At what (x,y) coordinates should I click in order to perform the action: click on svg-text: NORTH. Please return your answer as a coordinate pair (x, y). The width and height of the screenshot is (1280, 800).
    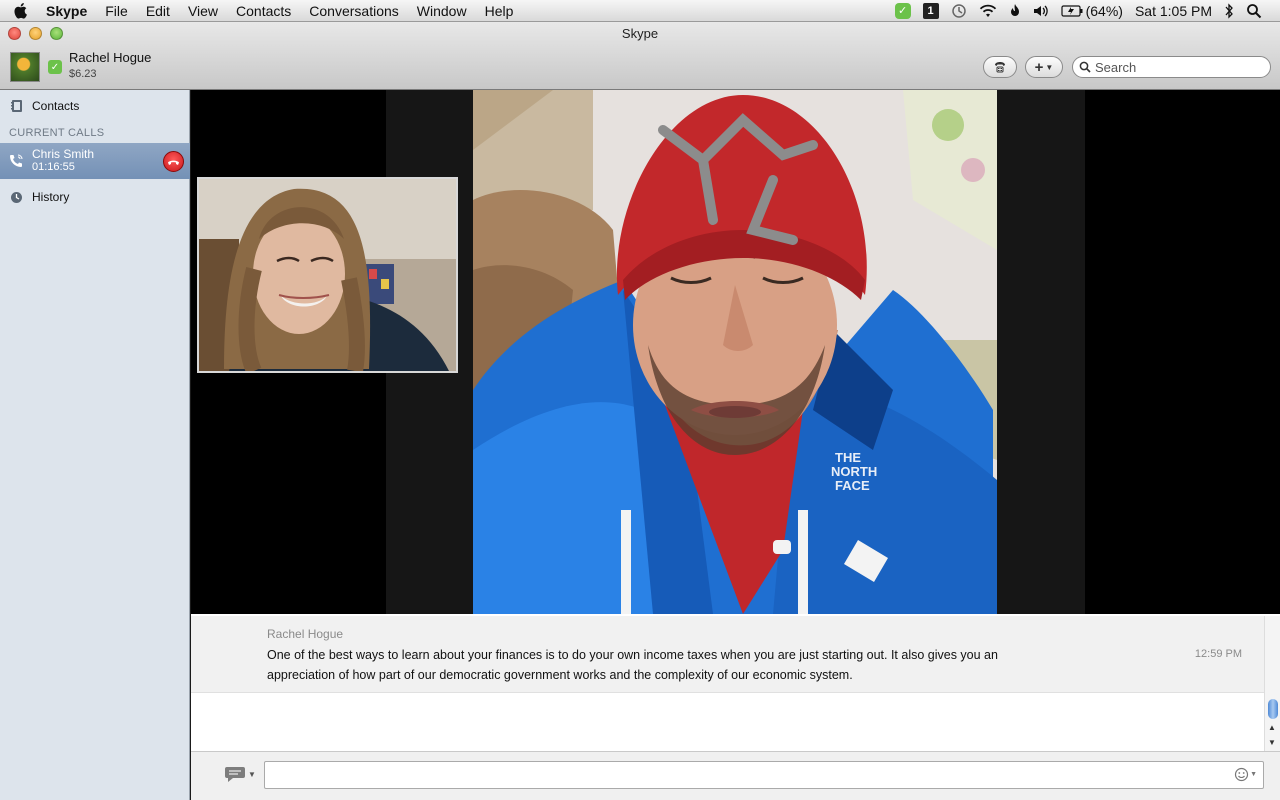
    Looking at the image, I should click on (854, 471).